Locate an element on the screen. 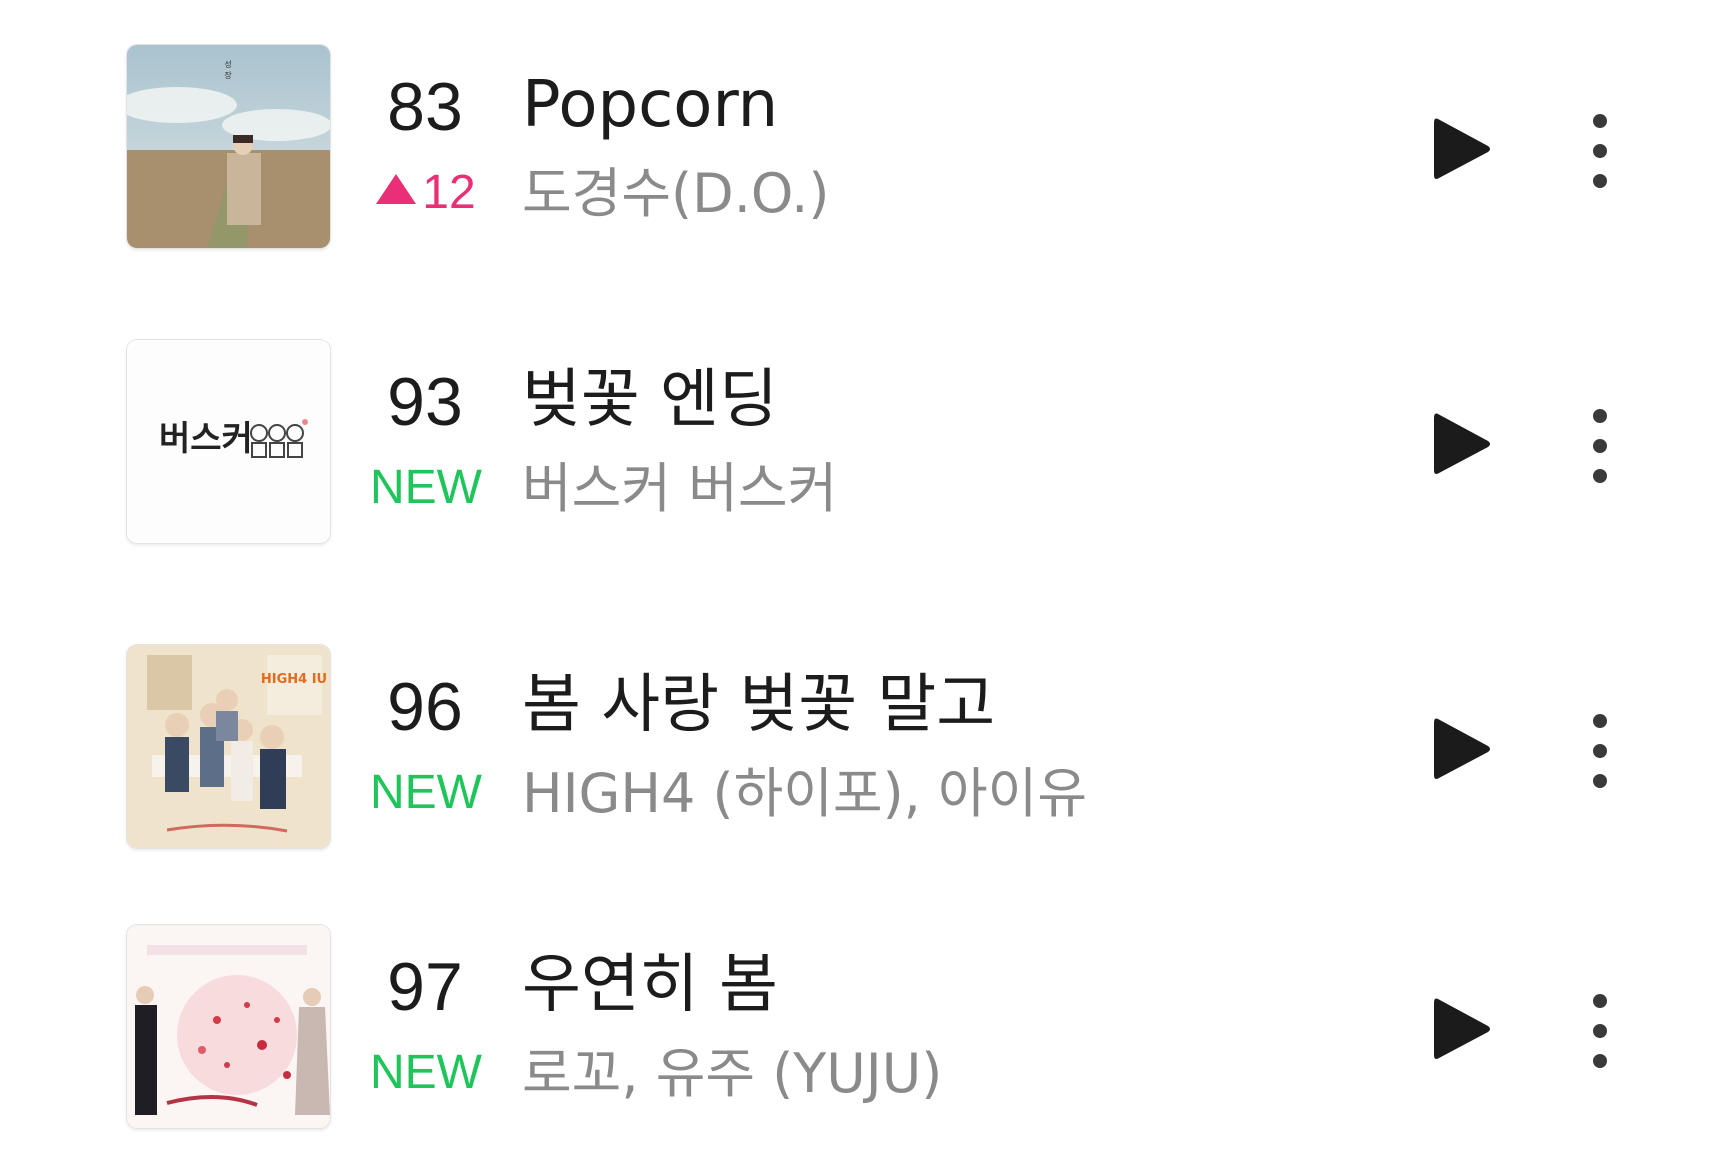 This screenshot has width=1733, height=1156. rank-number: 93 is located at coordinates (425, 402).